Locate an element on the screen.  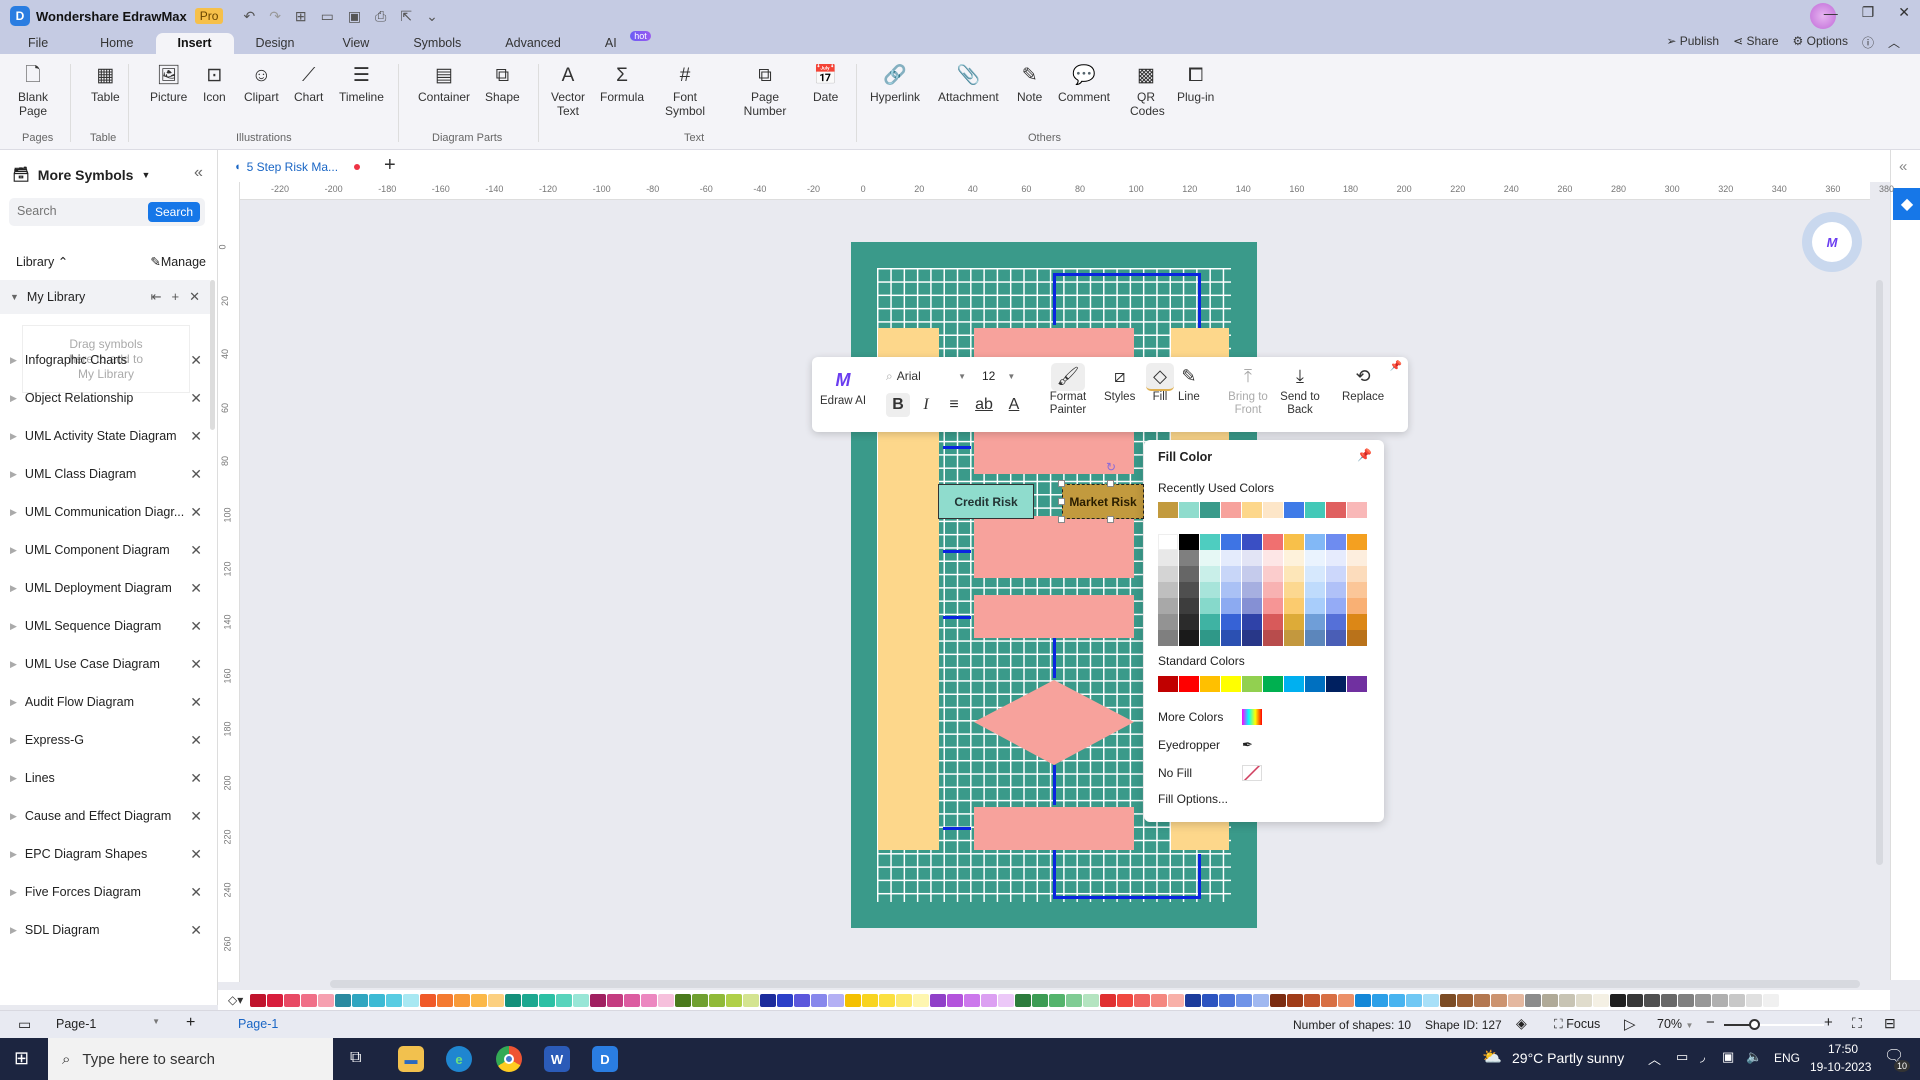
library-item: ▶ Audit Flow Diagram ✕ is located at coordinates (105, 702).